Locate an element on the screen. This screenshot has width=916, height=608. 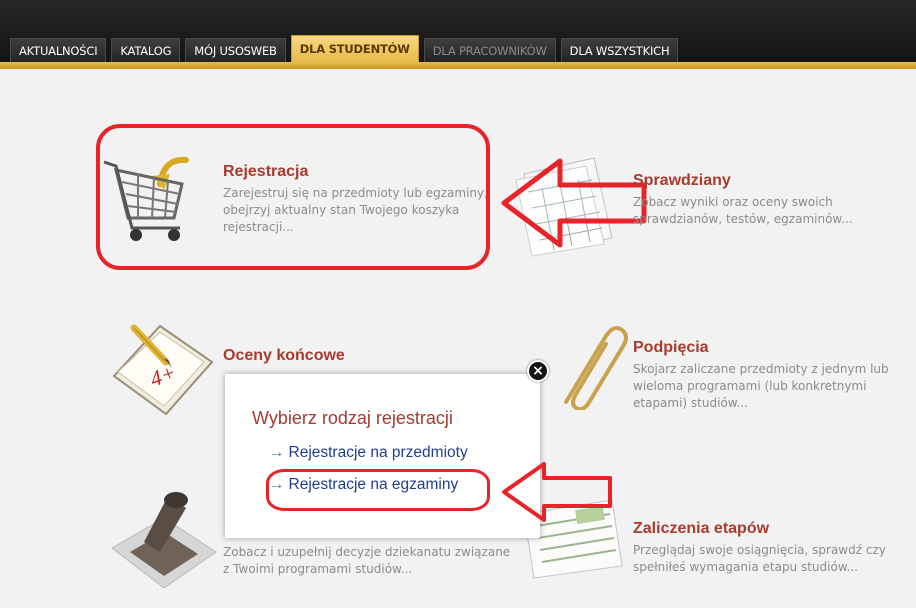
tab-moj-usosweb: MÓJ USOSWEB is located at coordinates (235, 50).